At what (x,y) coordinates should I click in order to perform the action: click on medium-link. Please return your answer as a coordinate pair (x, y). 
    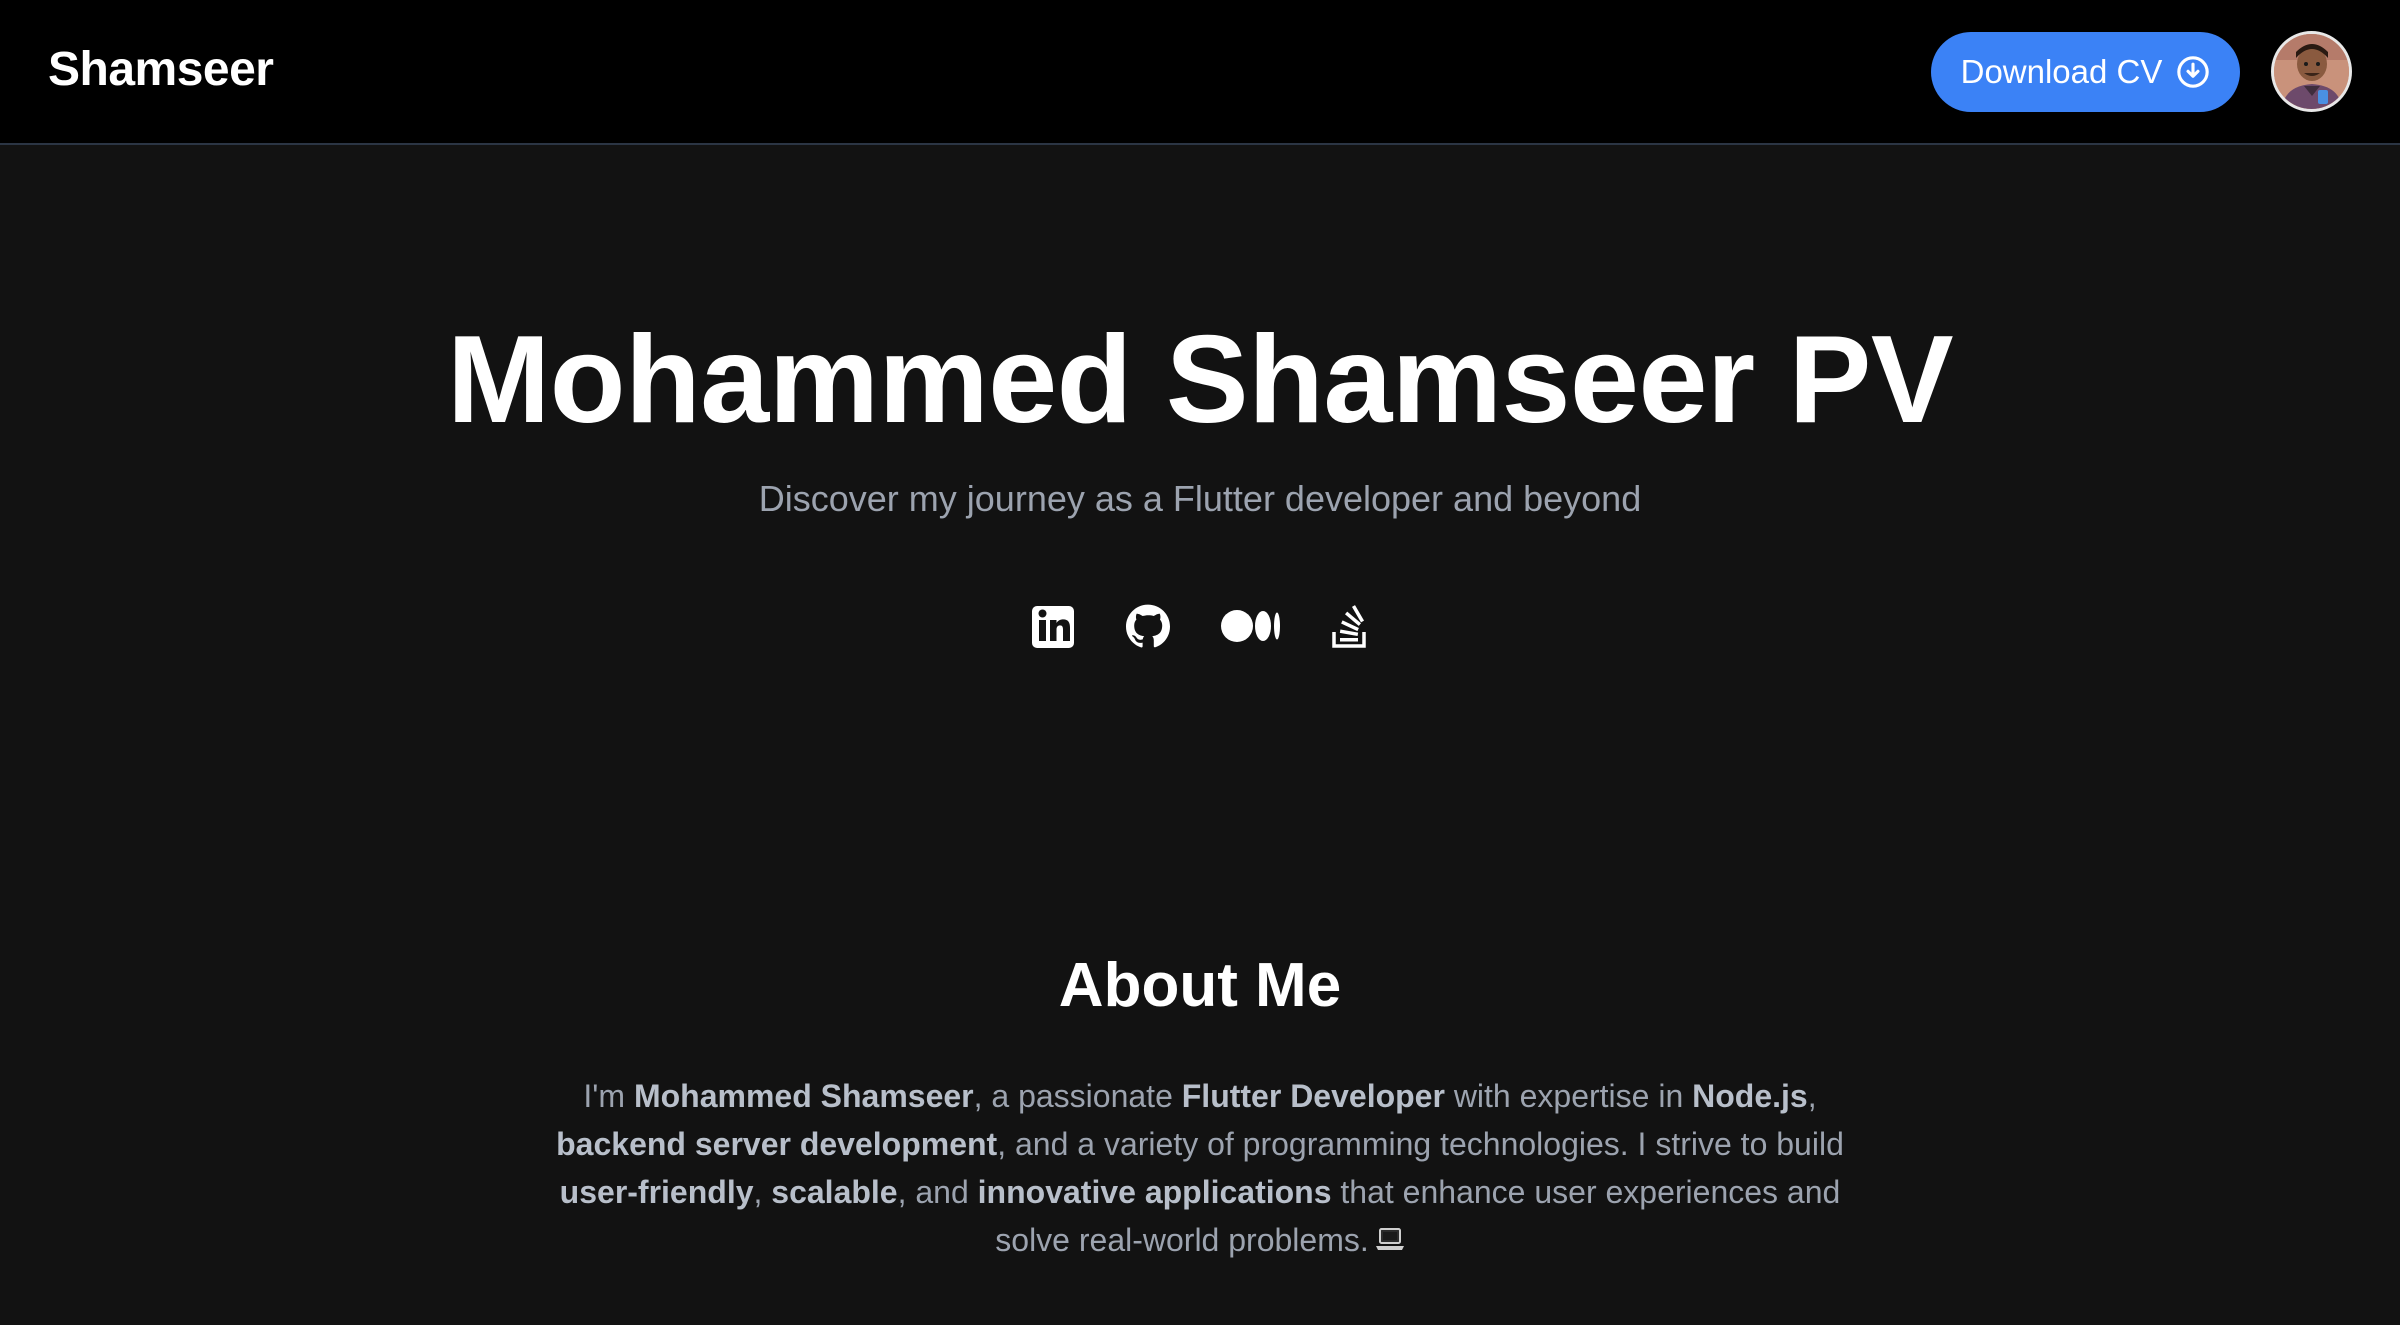
    Looking at the image, I should click on (1251, 626).